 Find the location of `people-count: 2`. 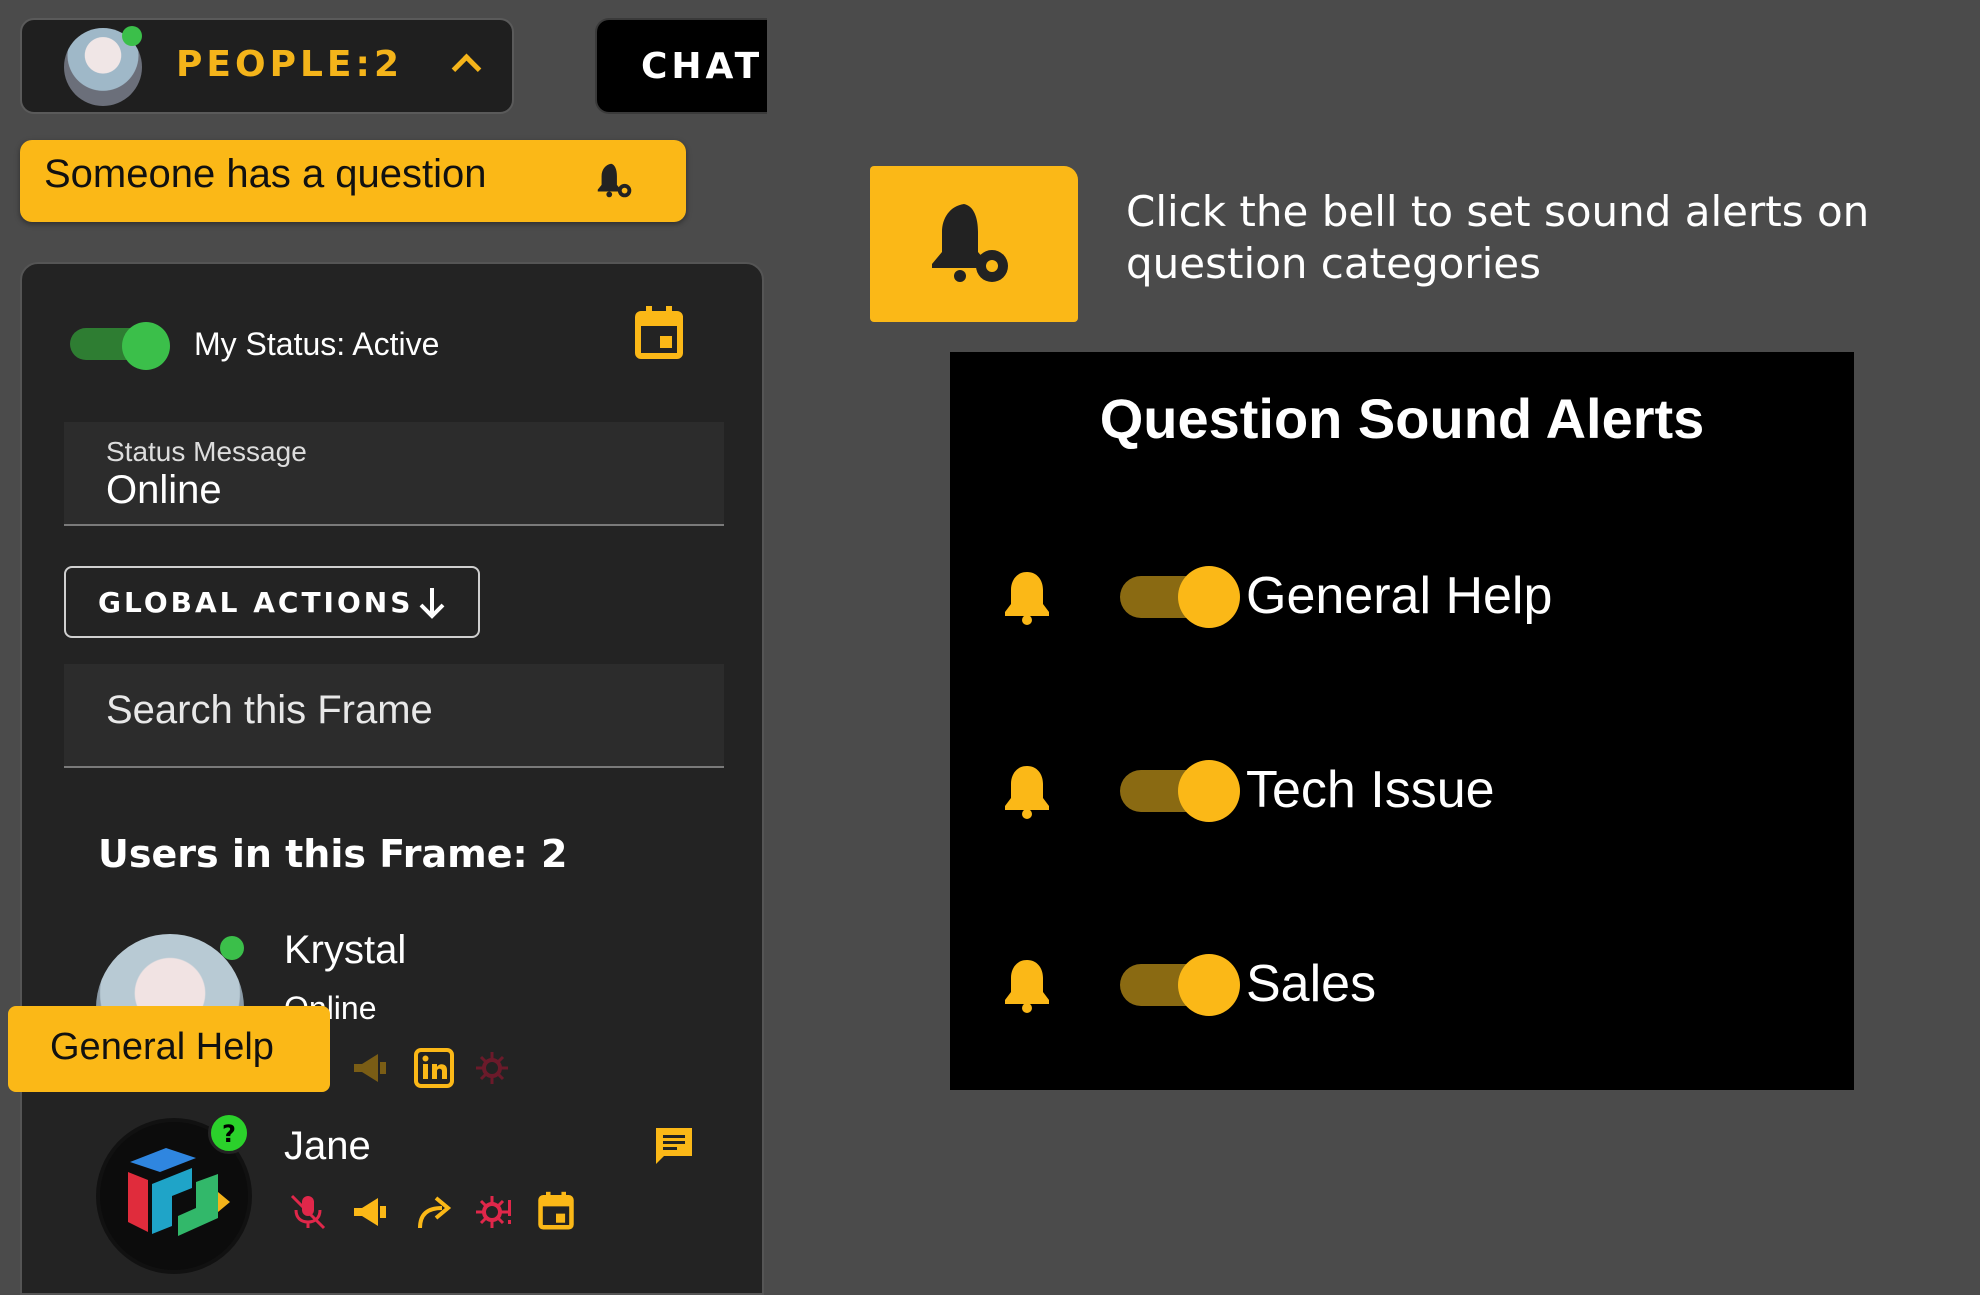

people-count: 2 is located at coordinates (387, 64).